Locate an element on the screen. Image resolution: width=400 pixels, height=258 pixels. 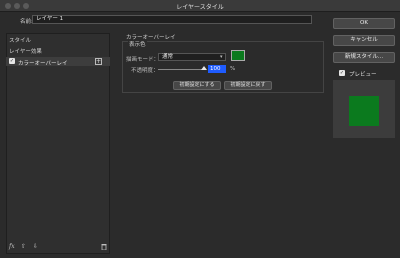
preview-label: プレビュー is located at coordinates (363, 75).